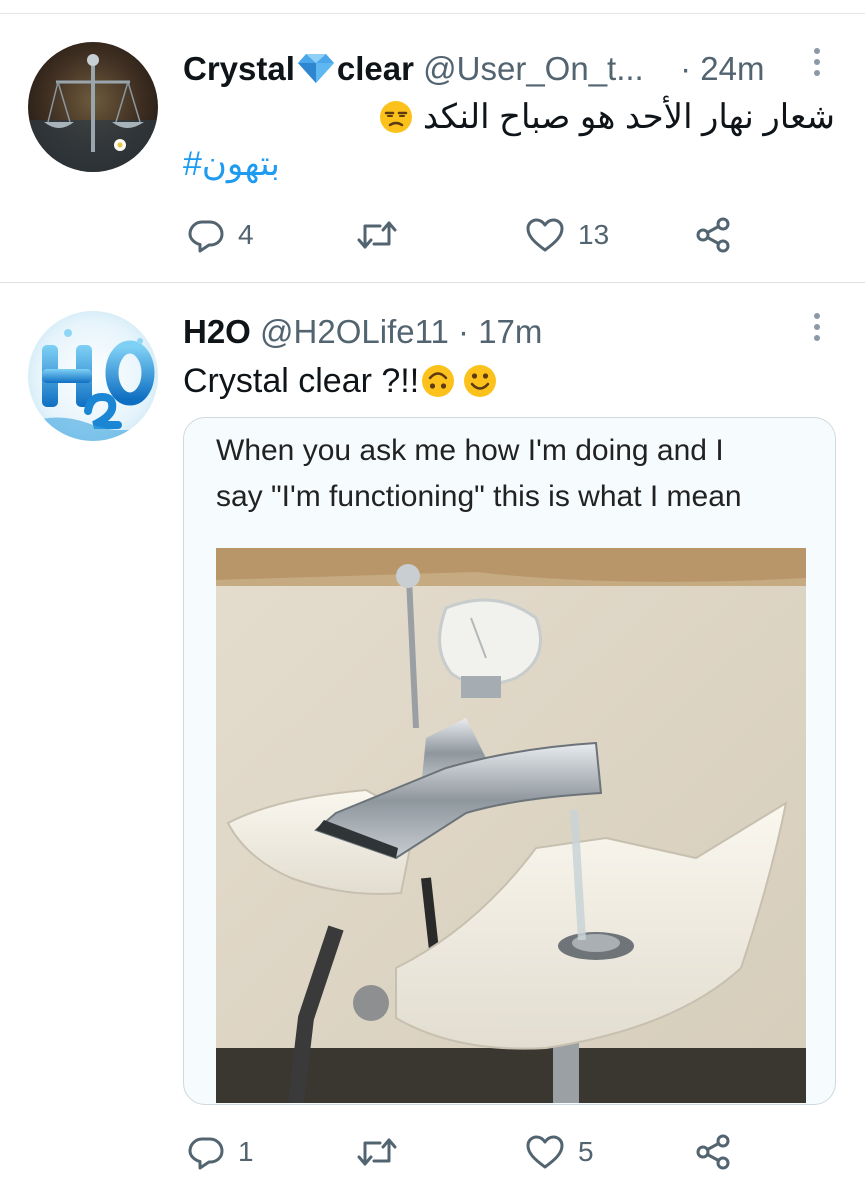 Image resolution: width=865 pixels, height=1200 pixels. I want to click on like-button: 5, so click(560, 1152).